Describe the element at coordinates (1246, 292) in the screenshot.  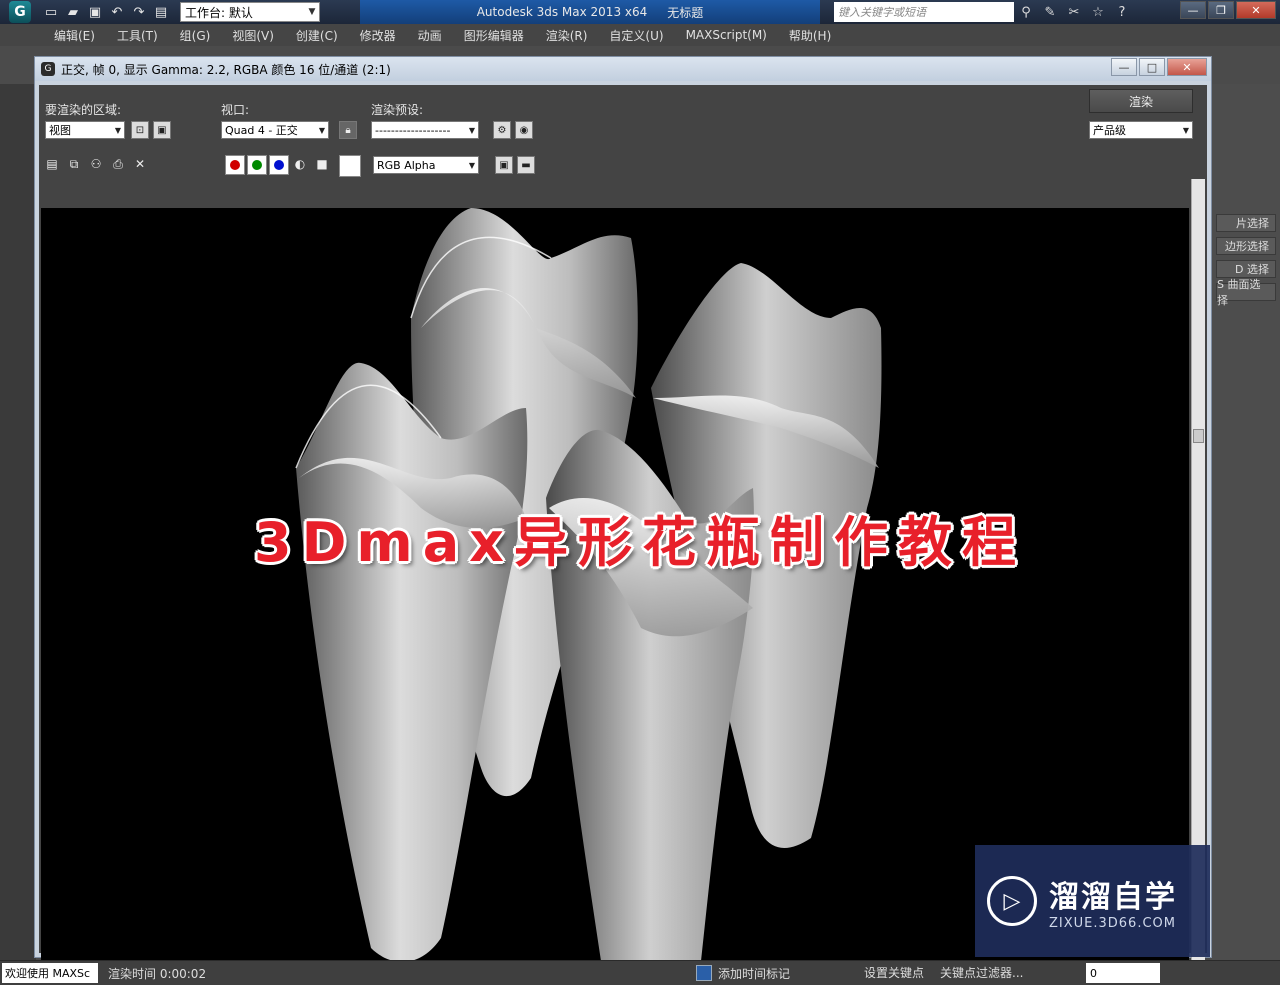
I see `selection-item: S 曲面选择` at that location.